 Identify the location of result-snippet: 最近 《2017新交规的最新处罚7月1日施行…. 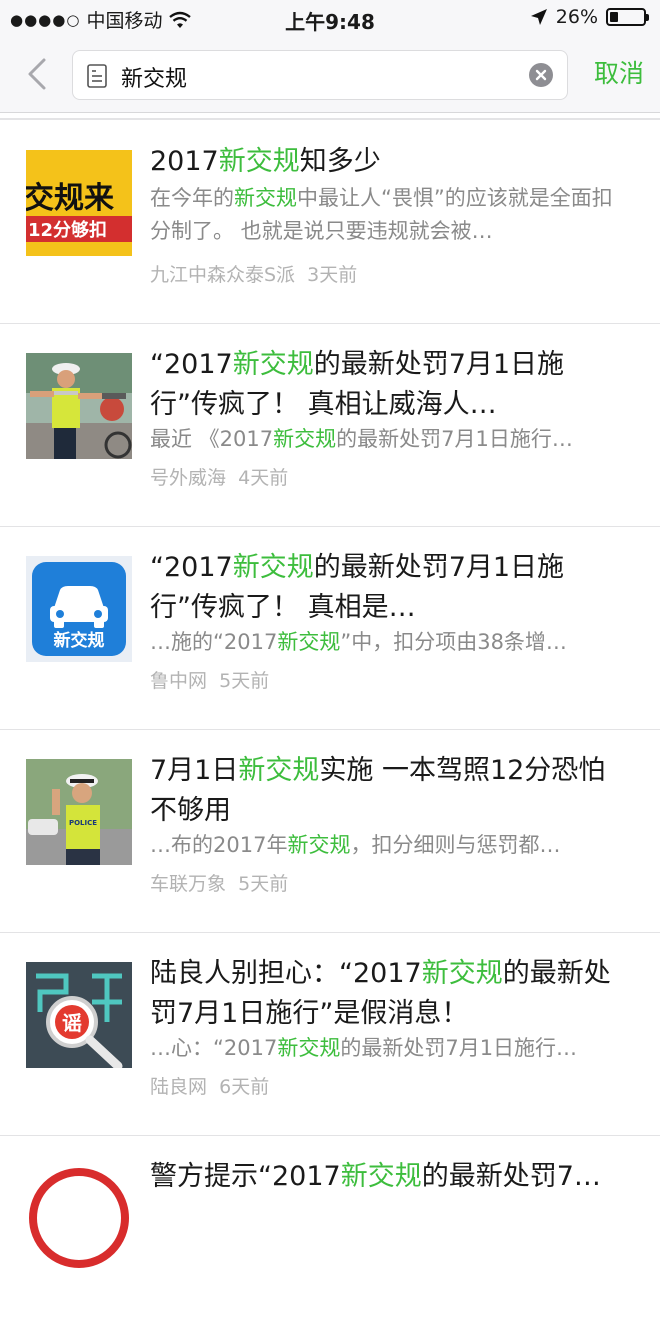
(361, 439).